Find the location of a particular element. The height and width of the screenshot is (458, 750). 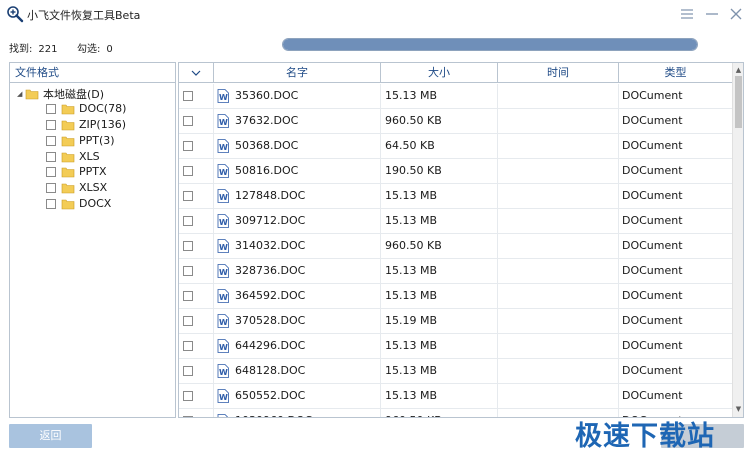

tree-item-docx: DOCX is located at coordinates (78, 203).